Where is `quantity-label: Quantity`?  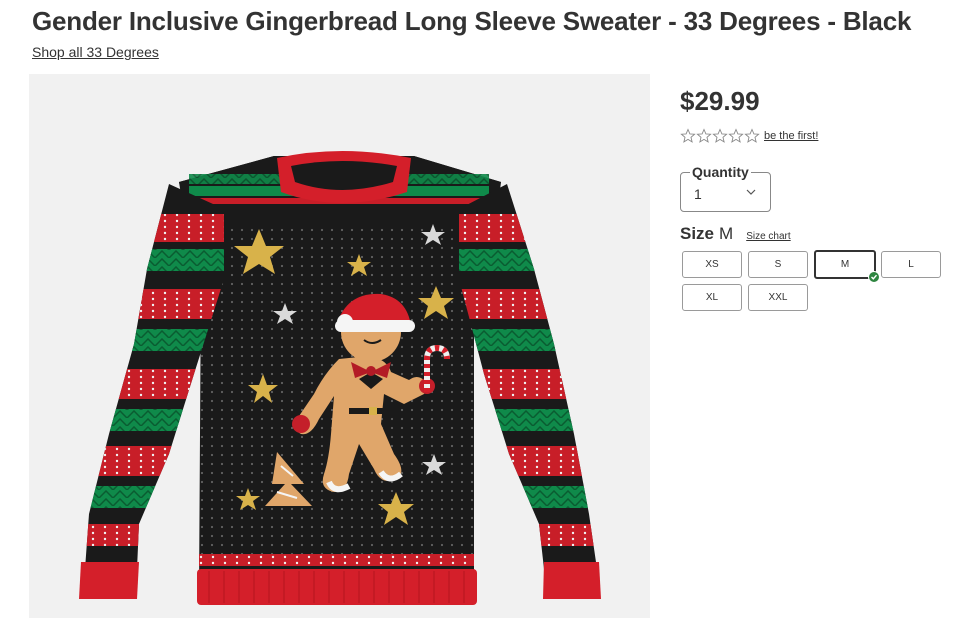
quantity-label: Quantity is located at coordinates (720, 172).